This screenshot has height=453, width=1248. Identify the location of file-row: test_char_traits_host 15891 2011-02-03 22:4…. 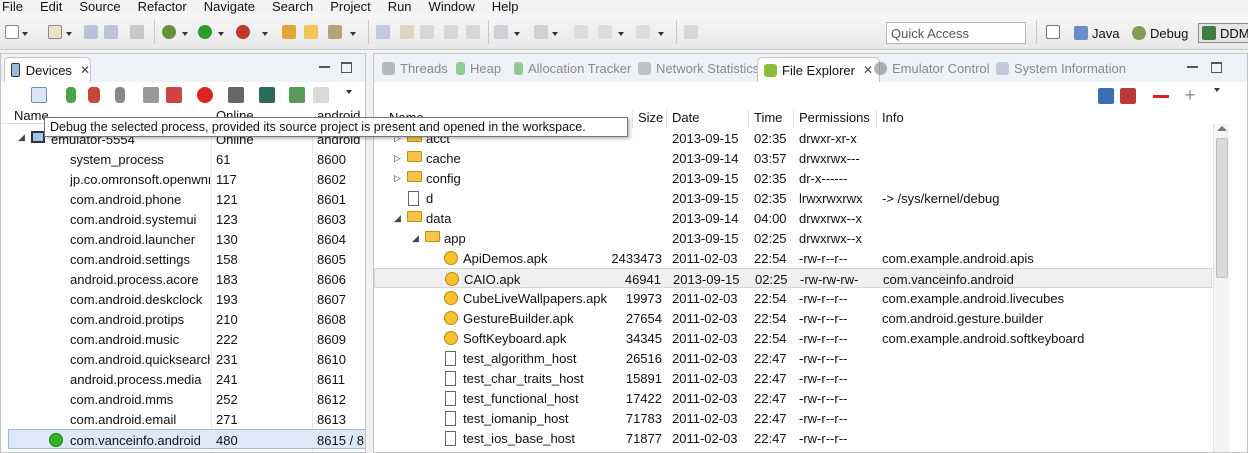
(793, 378).